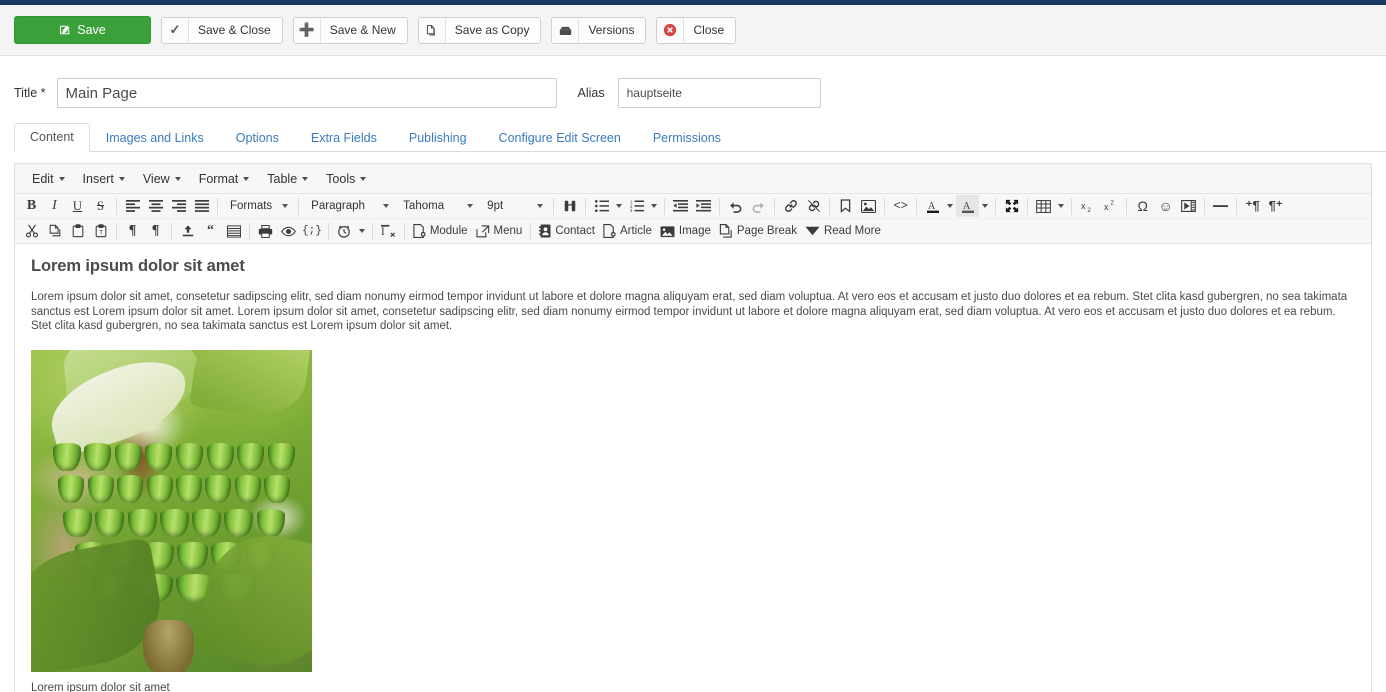 The height and width of the screenshot is (692, 1386). Describe the element at coordinates (569, 206) in the screenshot. I see `search-replace-icon` at that location.